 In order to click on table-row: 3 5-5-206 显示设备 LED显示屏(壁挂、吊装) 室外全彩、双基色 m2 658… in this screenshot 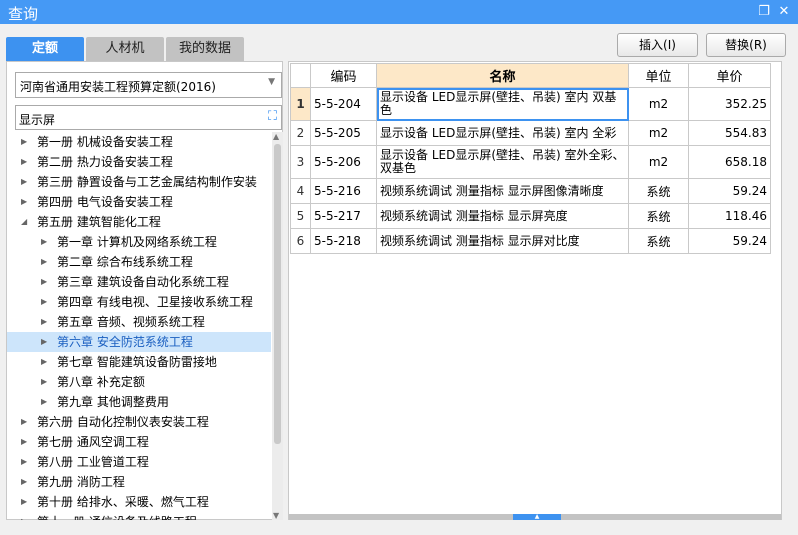, I will do `click(530, 162)`.